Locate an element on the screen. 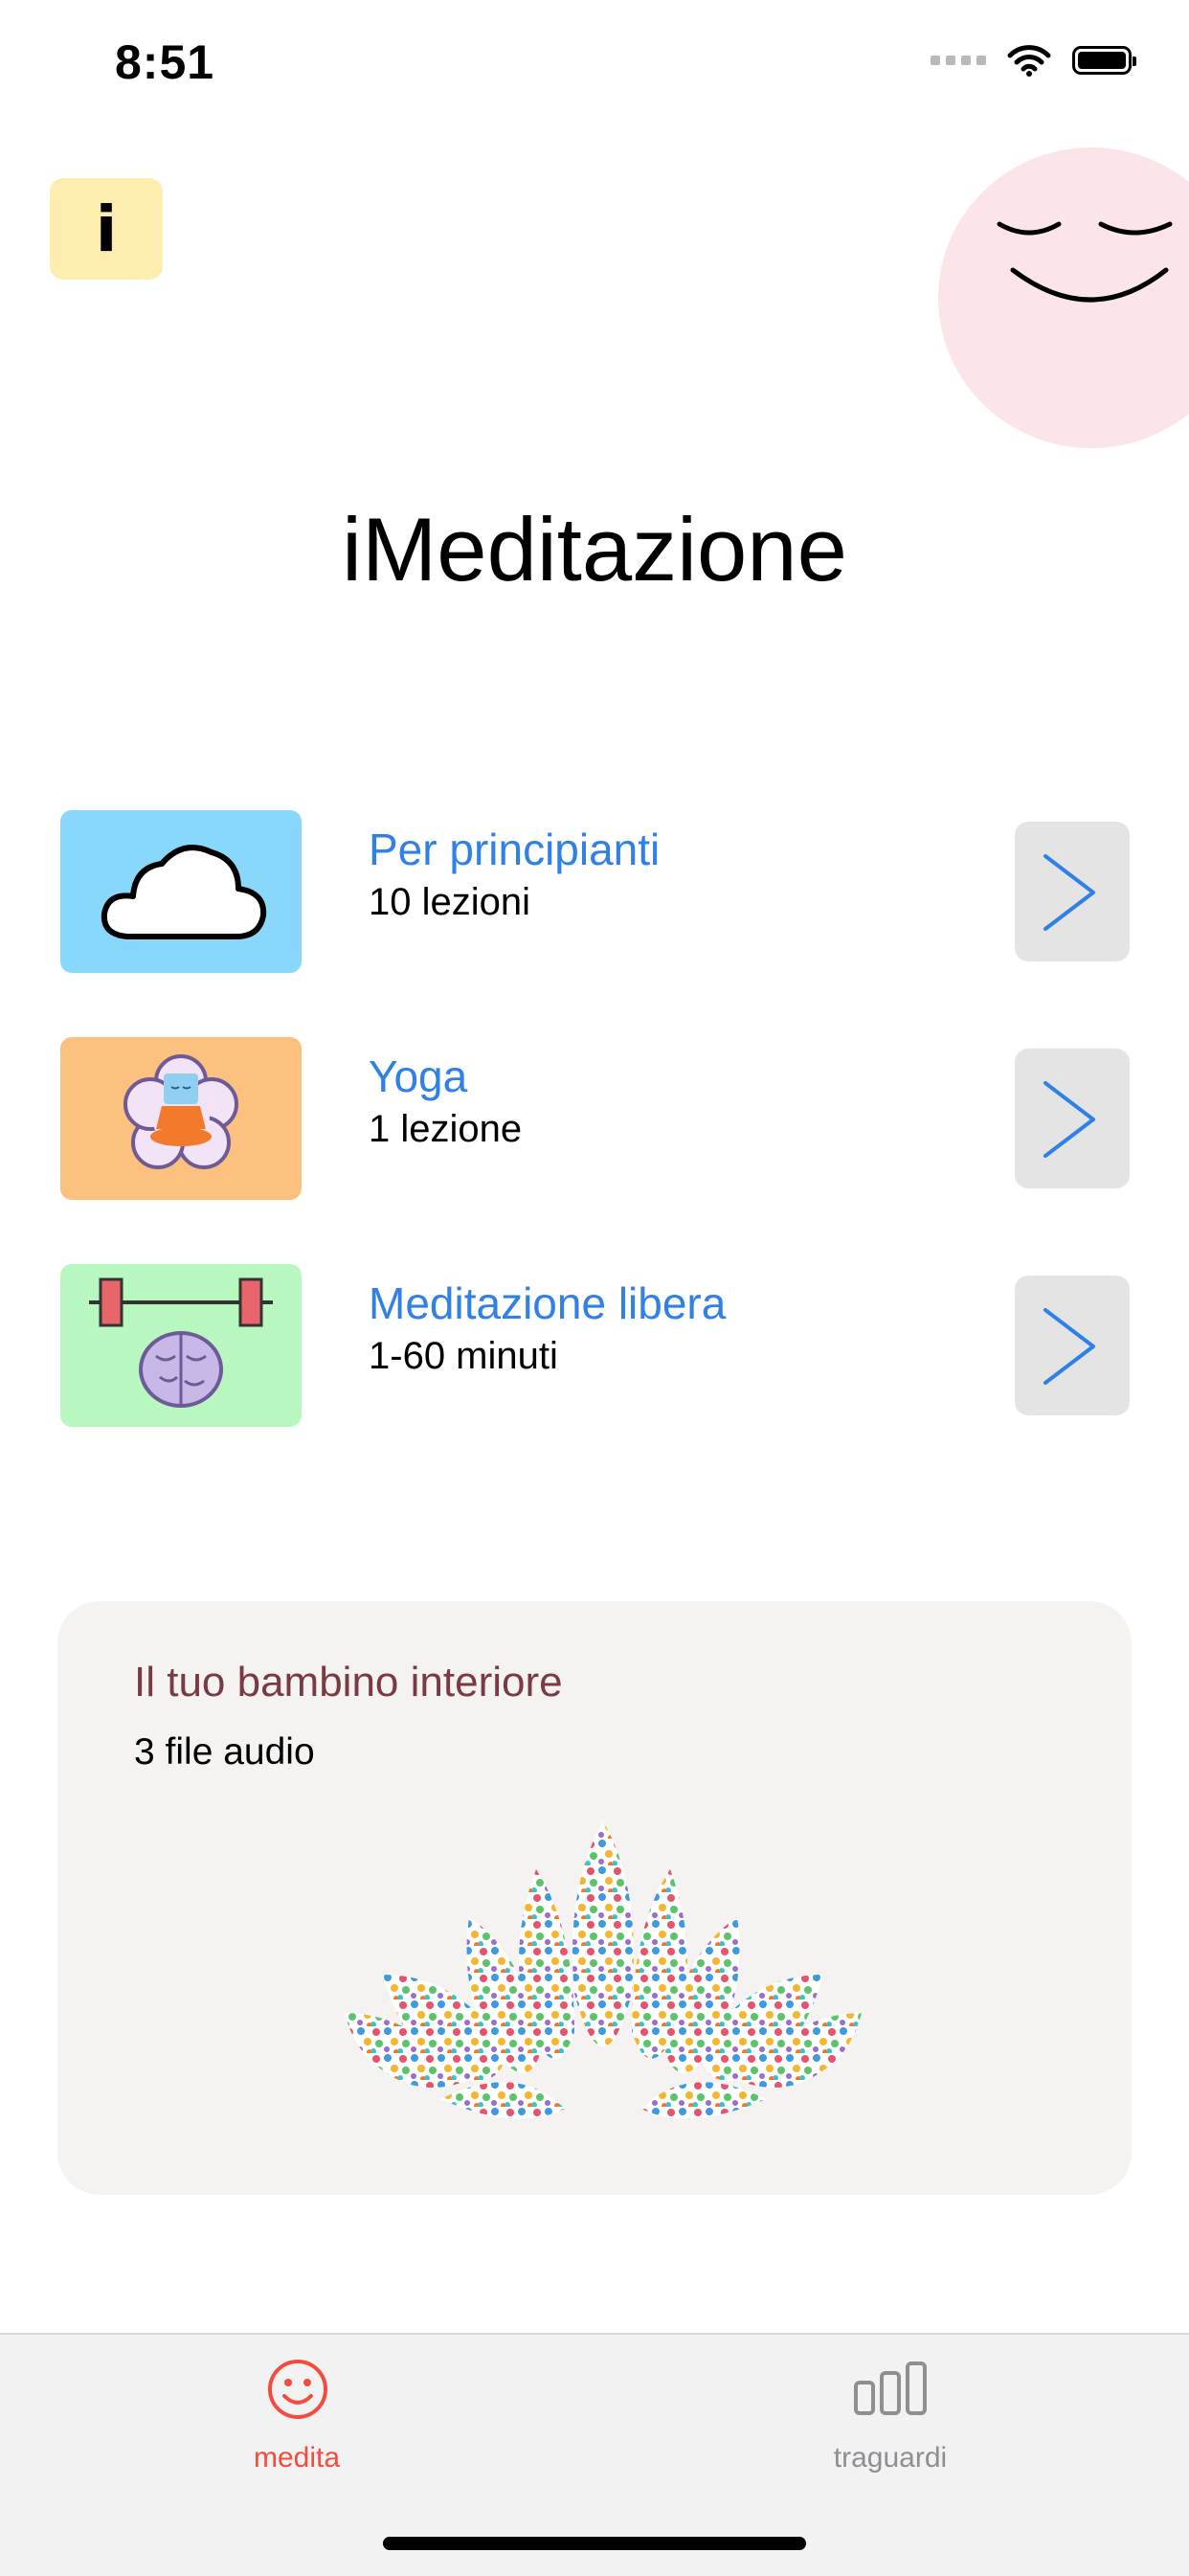 This screenshot has height=2576, width=1189. lotus-icon is located at coordinates (603, 1970).